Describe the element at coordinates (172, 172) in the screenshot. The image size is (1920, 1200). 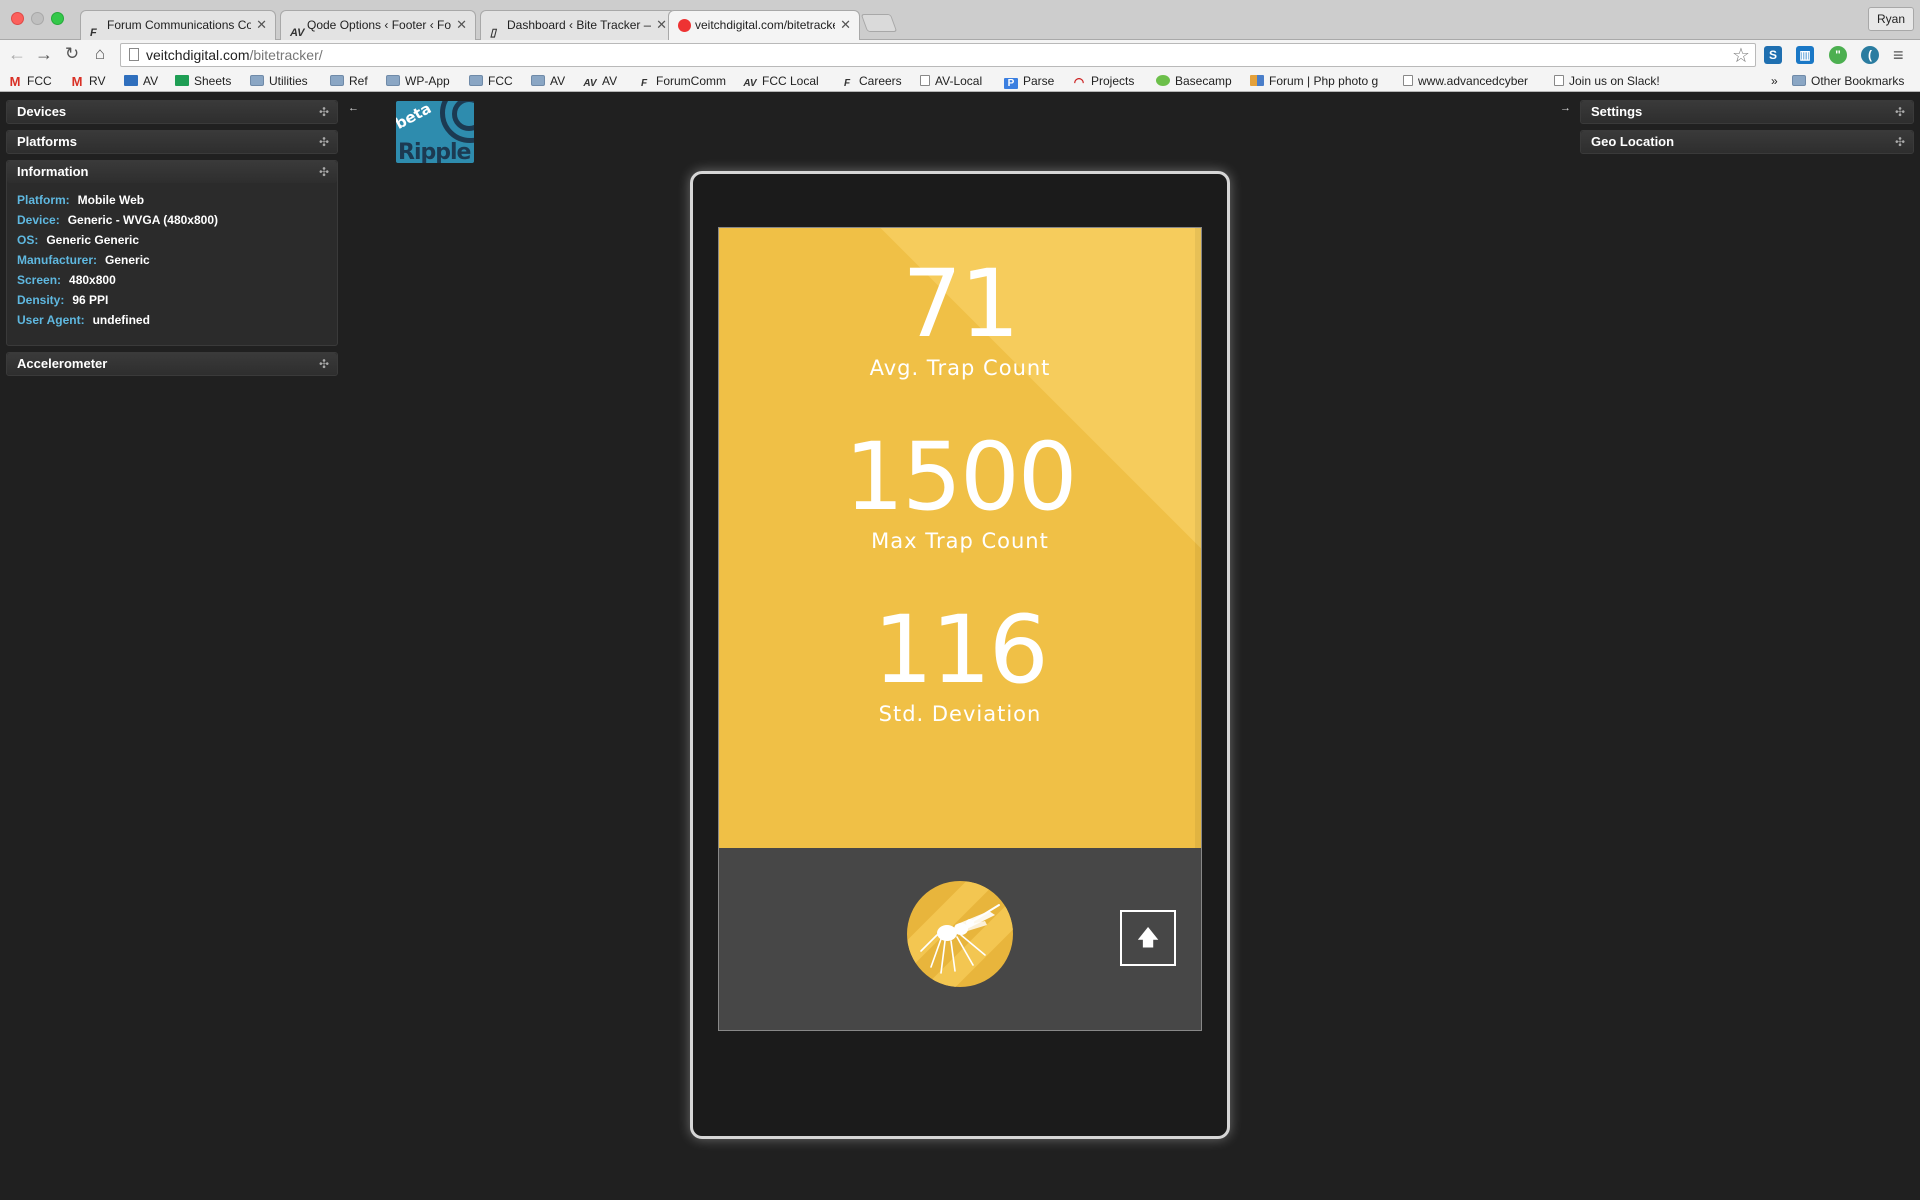
I see `panel-header: Information ✣` at that location.